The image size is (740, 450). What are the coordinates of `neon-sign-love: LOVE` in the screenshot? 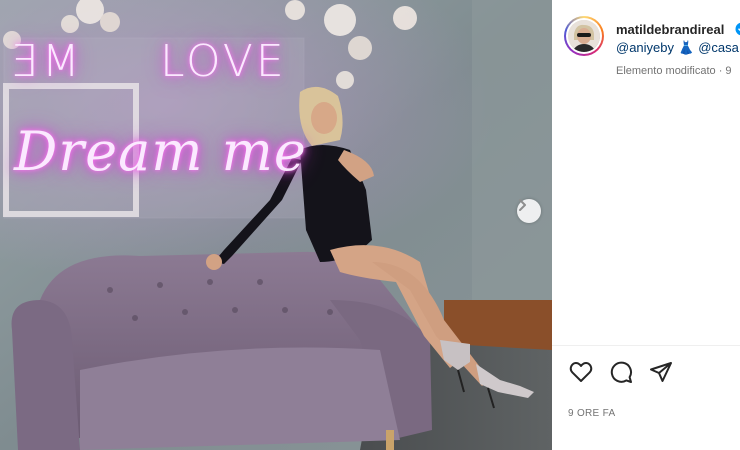 It's located at (223, 61).